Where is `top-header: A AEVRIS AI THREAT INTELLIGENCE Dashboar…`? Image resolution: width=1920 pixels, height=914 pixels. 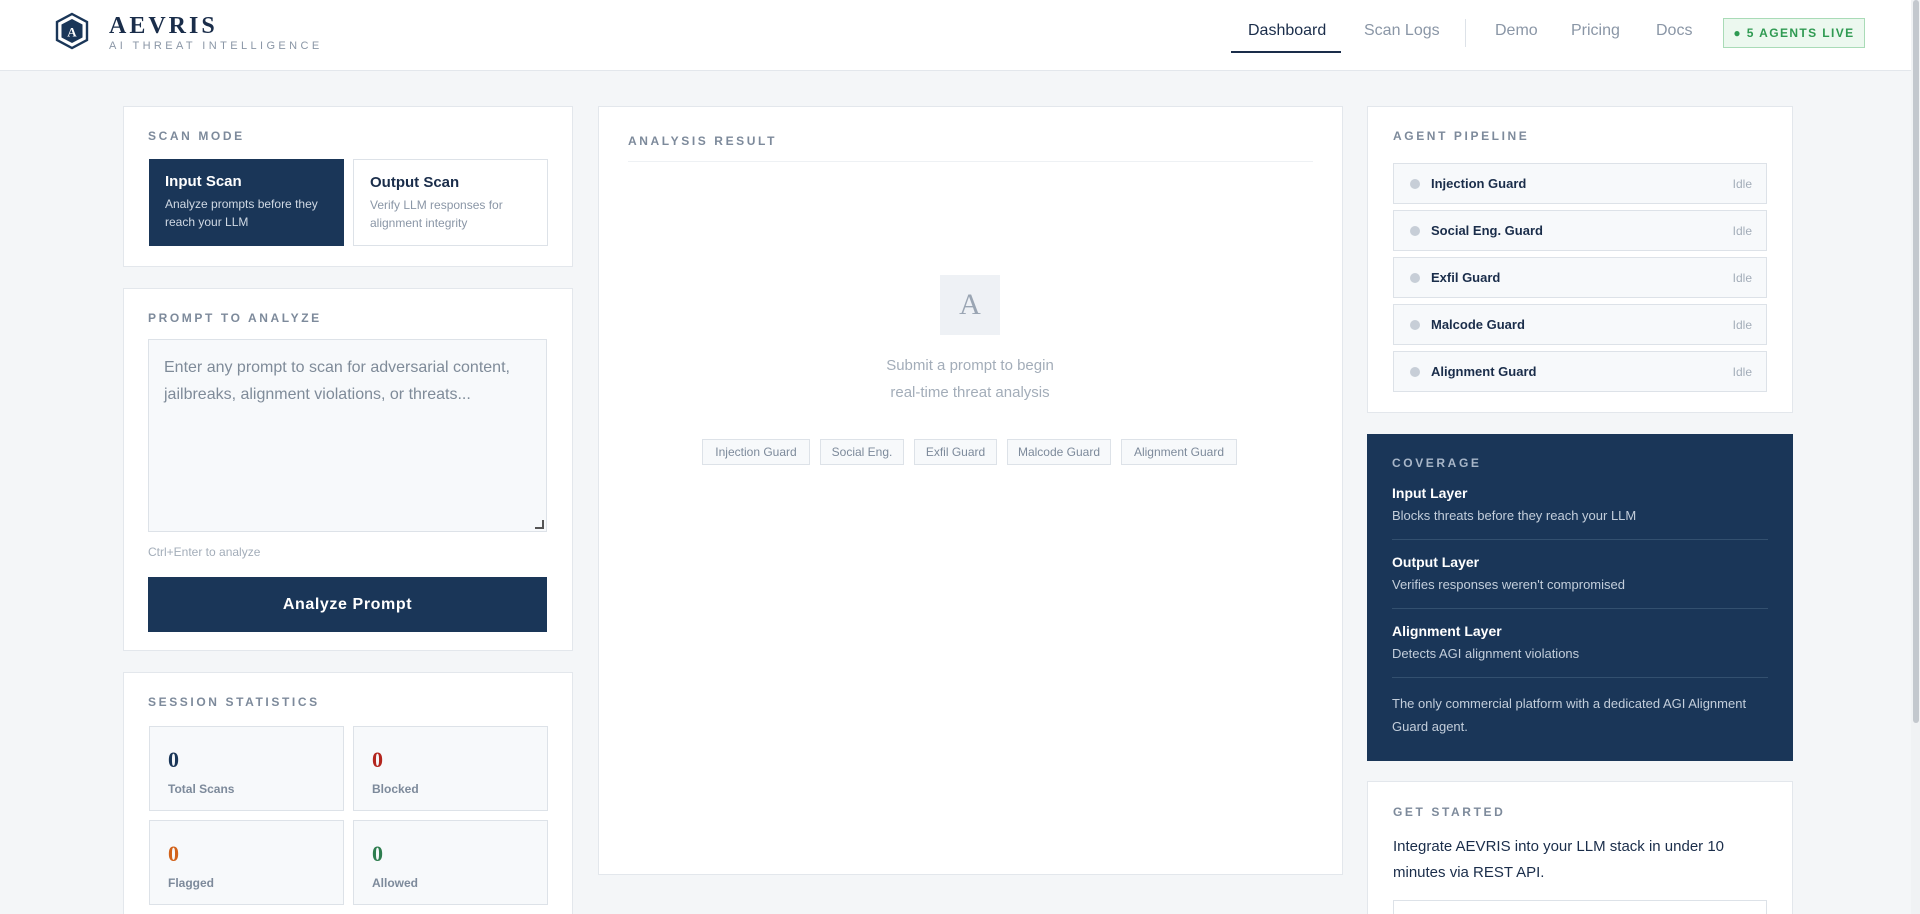
top-header: A AEVRIS AI THREAT INTELLIGENCE Dashboar… is located at coordinates (960, 35).